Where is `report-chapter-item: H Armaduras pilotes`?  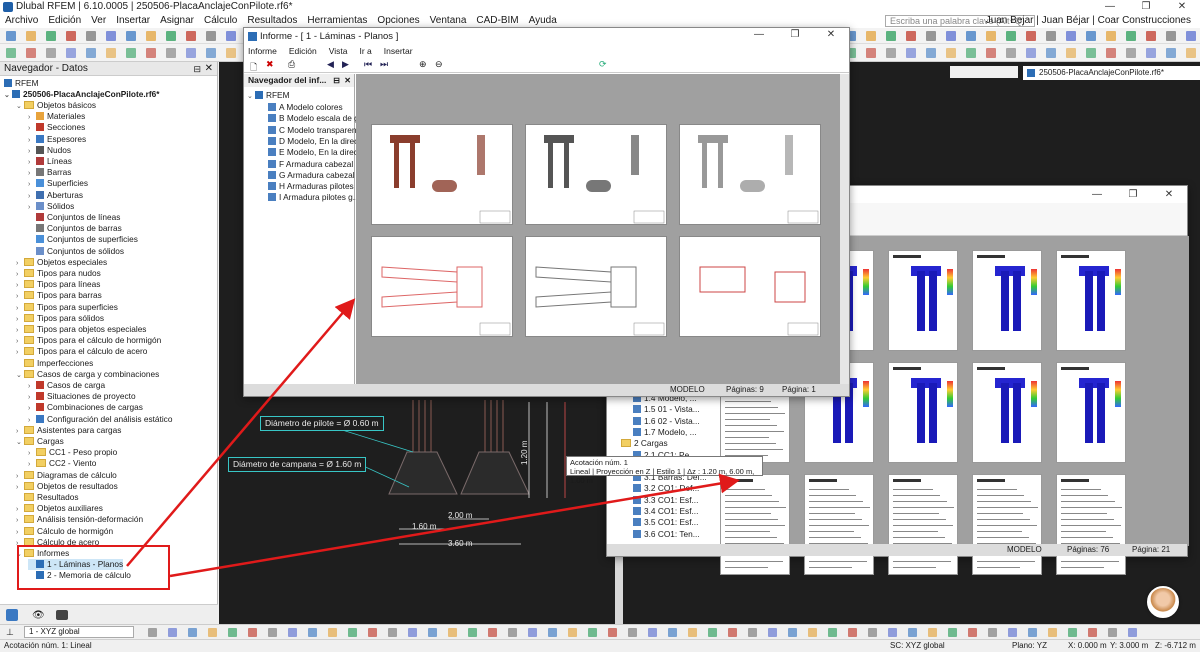
report-chapter-item: H Armaduras pilotes is located at coordinates (311, 186).